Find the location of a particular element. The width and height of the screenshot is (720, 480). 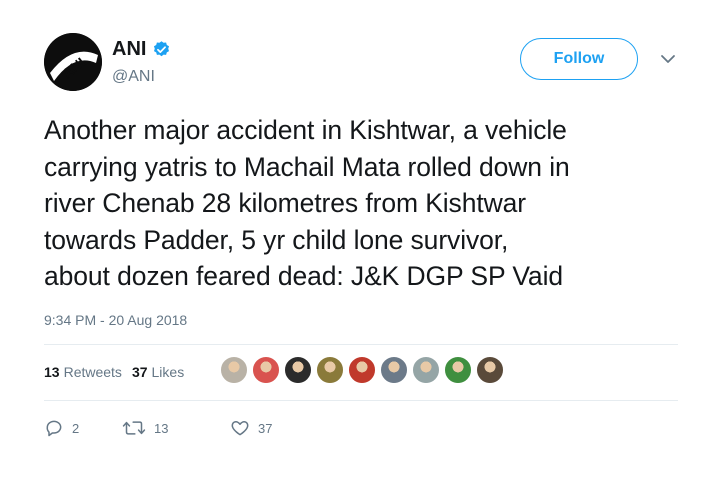

retweet-icon is located at coordinates (134, 428).